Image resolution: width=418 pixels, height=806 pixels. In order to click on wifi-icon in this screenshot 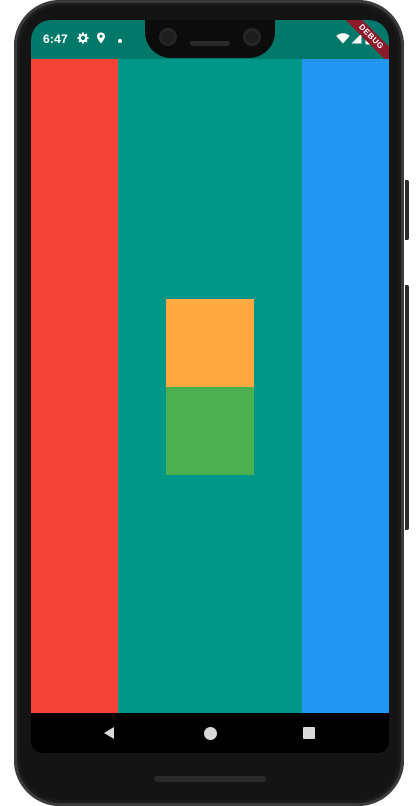, I will do `click(343, 40)`.